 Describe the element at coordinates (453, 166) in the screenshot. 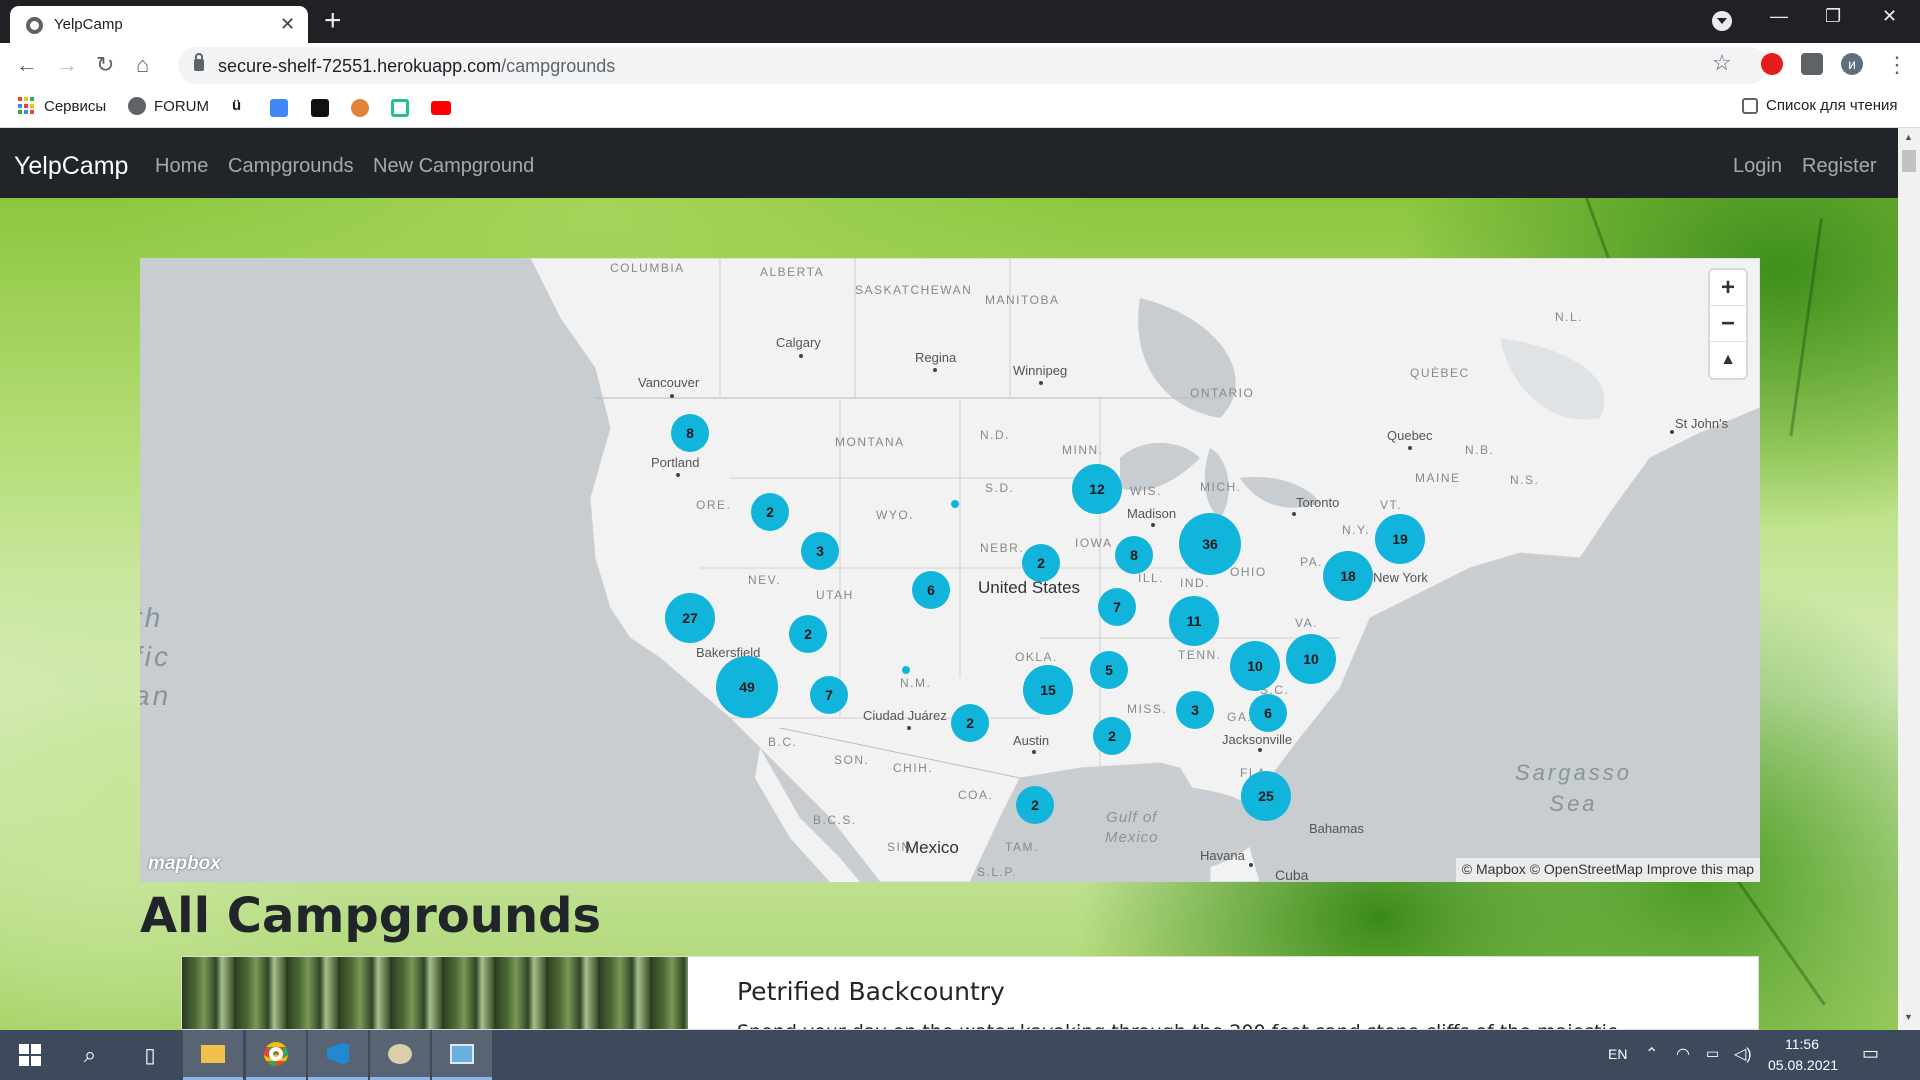

I see `nav-new-campground: New Campground` at that location.